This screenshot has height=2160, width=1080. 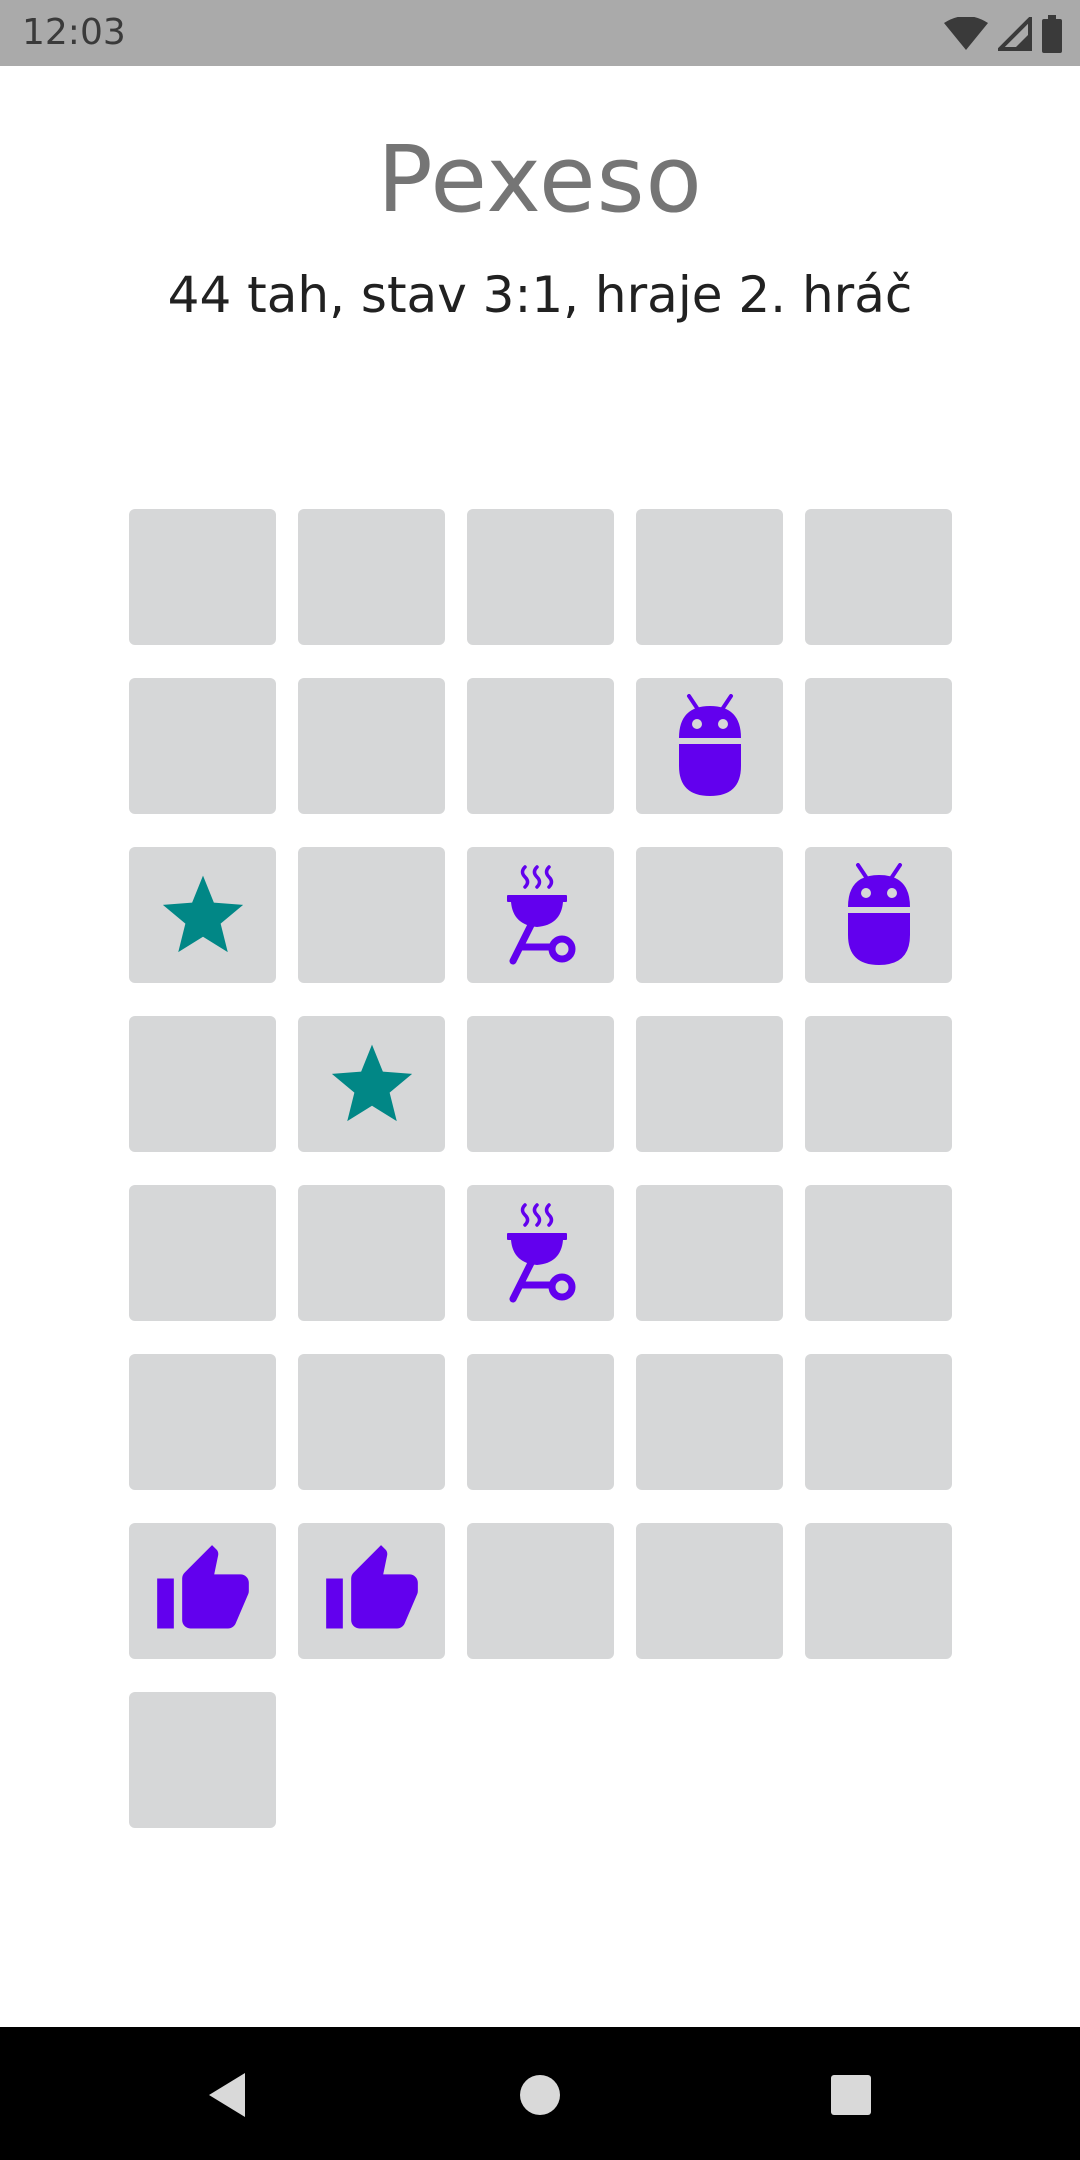 I want to click on card-hidden-r1-c1, so click(x=202, y=577).